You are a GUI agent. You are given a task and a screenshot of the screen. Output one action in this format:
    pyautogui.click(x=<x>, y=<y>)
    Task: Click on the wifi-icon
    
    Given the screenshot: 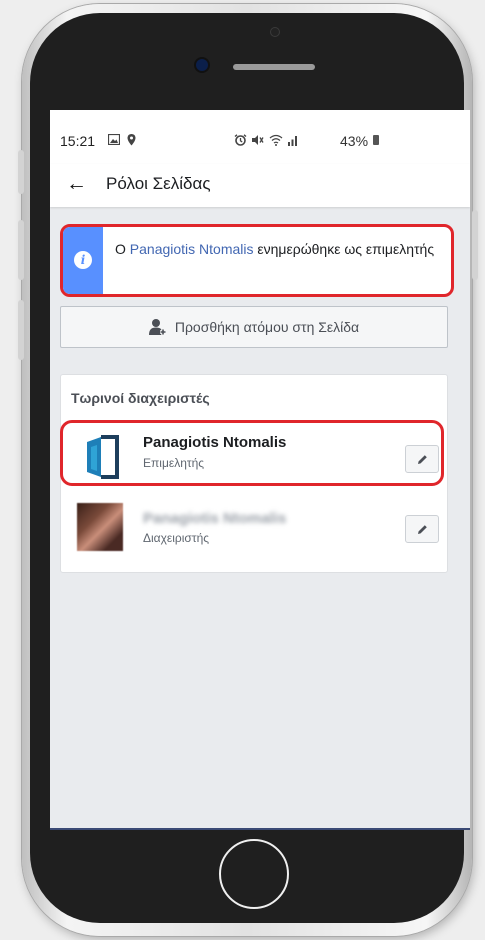 What is the action you would take?
    pyautogui.click(x=276, y=140)
    